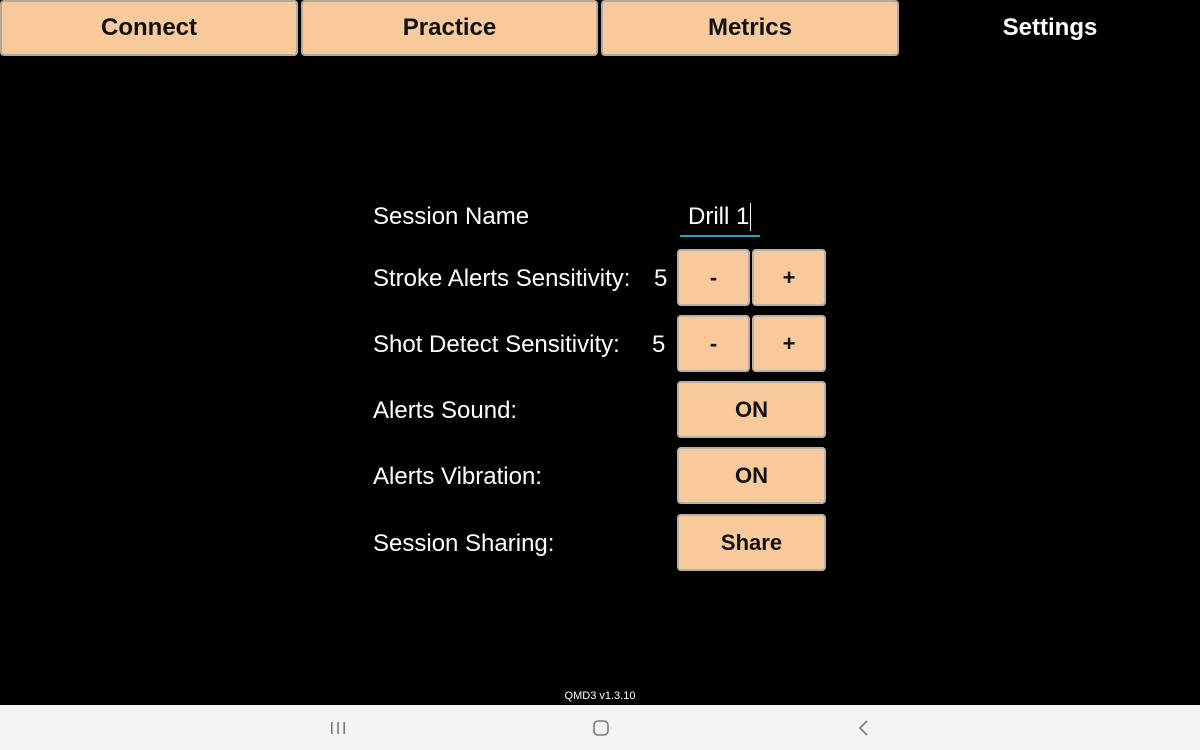  I want to click on session-name-label: Session Name, so click(451, 216).